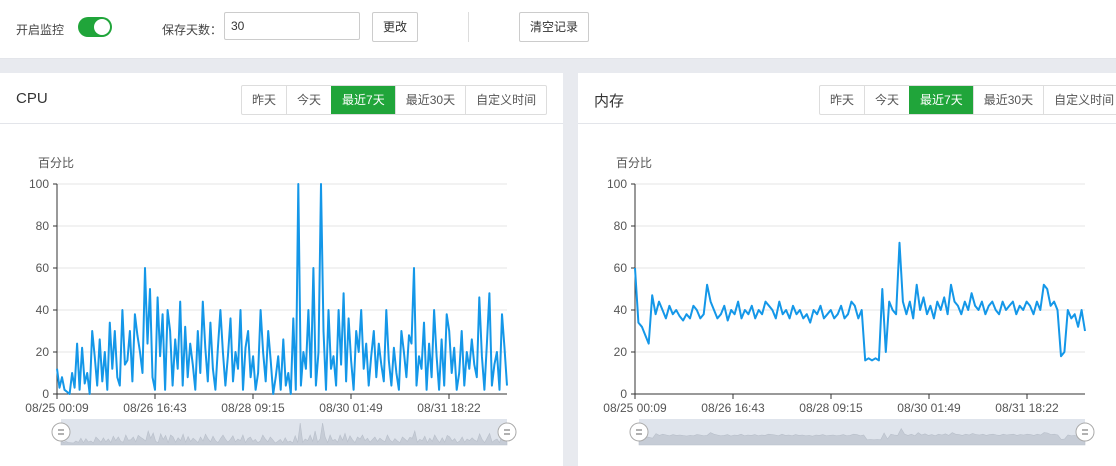  I want to click on memory-y-tick-label: 60, so click(621, 268).